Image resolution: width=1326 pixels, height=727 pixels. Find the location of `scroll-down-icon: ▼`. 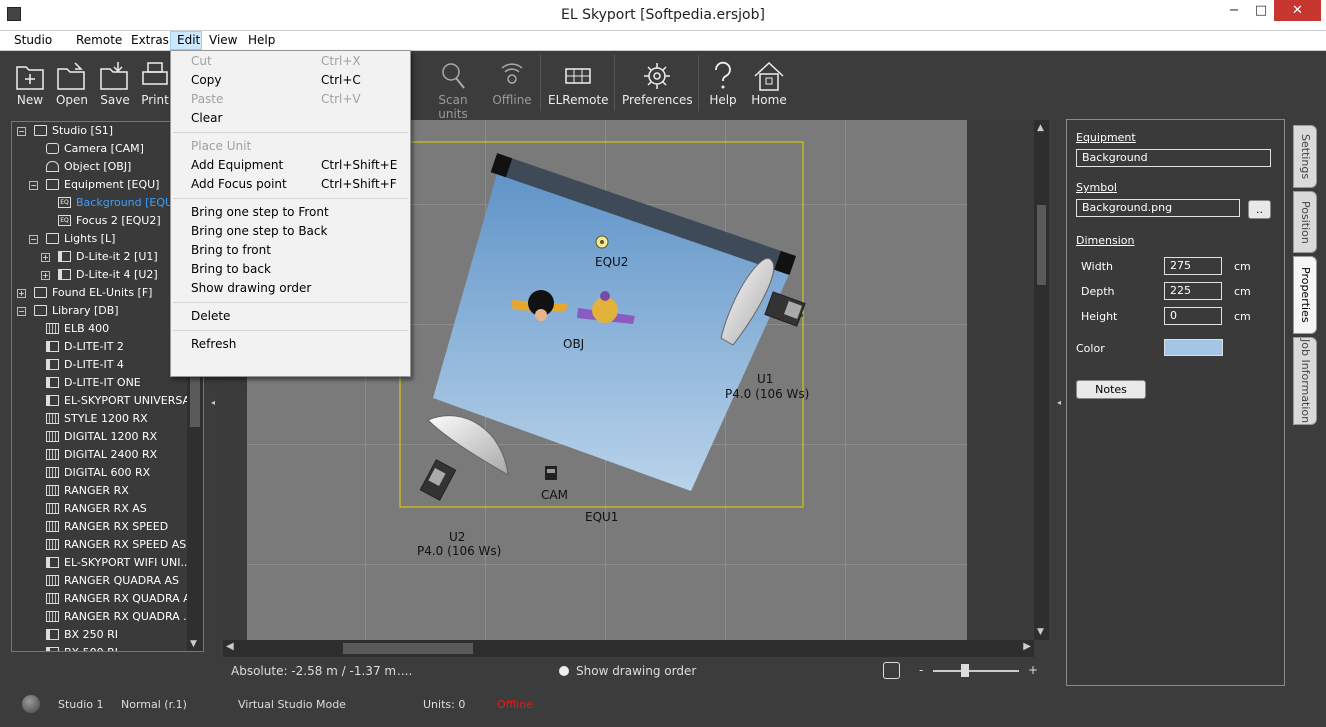

scroll-down-icon: ▼ is located at coordinates (193, 644).